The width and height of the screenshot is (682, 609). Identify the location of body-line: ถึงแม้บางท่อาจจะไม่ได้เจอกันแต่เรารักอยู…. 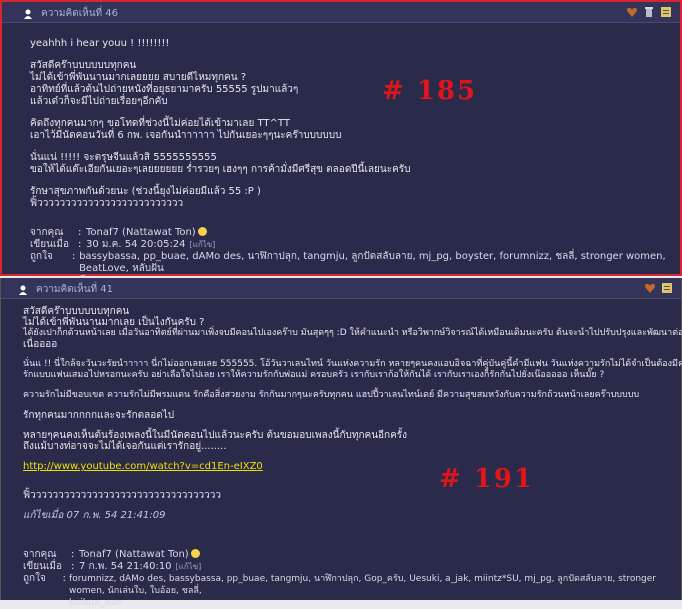
(125, 446).